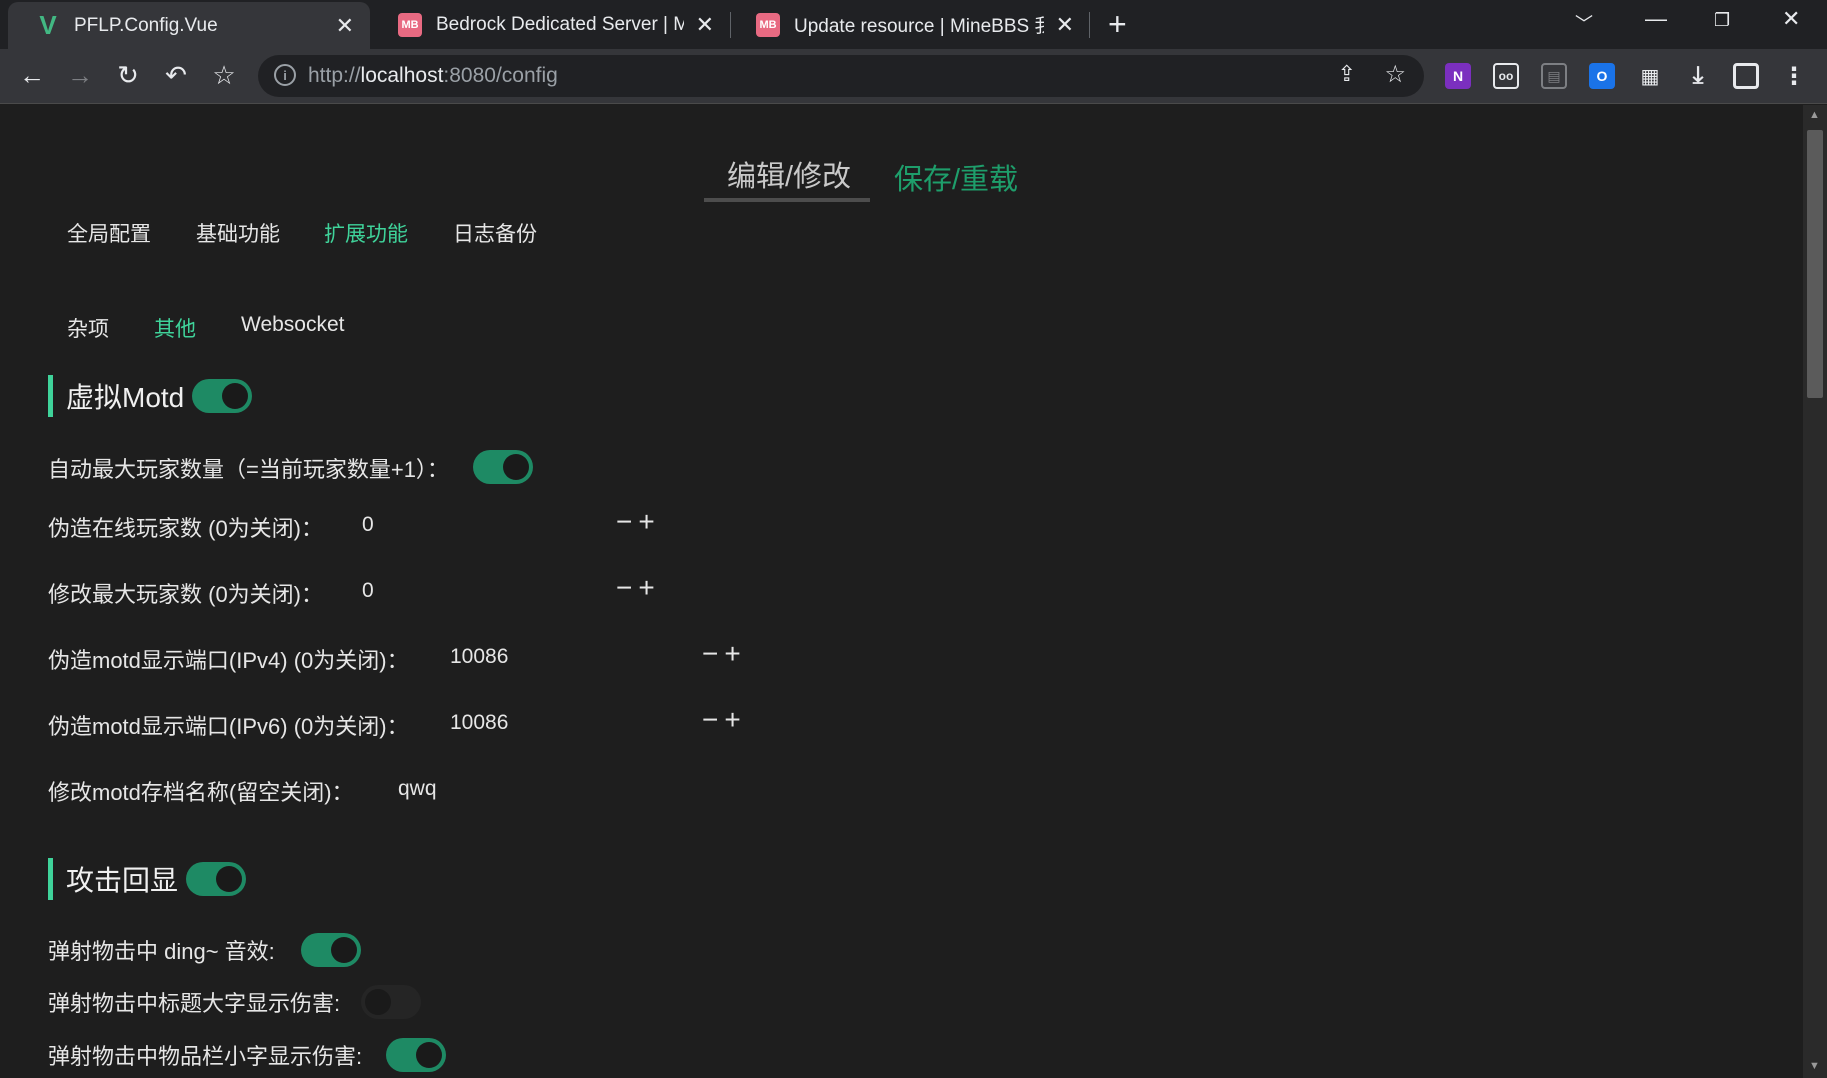 This screenshot has width=1827, height=1078. Describe the element at coordinates (205, 1056) in the screenshot. I see `projectile-actionbar-damage-label: 弹射物击中物品栏小字显示伤害:` at that location.